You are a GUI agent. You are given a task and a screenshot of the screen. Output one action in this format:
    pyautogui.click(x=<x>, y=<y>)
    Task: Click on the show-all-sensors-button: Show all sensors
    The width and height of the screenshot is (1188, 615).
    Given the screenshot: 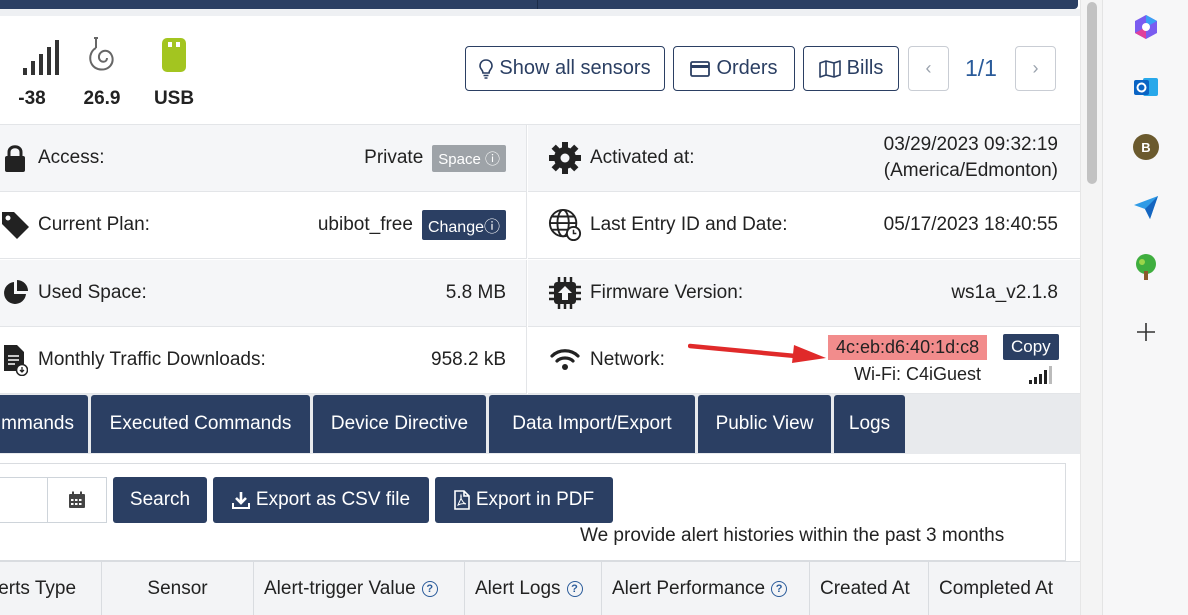 What is the action you would take?
    pyautogui.click(x=565, y=68)
    